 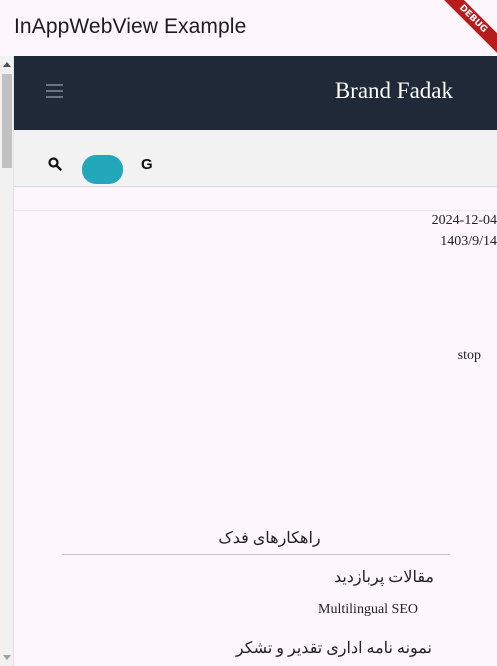 I want to click on debug-banner: DEBUG, so click(x=465, y=29).